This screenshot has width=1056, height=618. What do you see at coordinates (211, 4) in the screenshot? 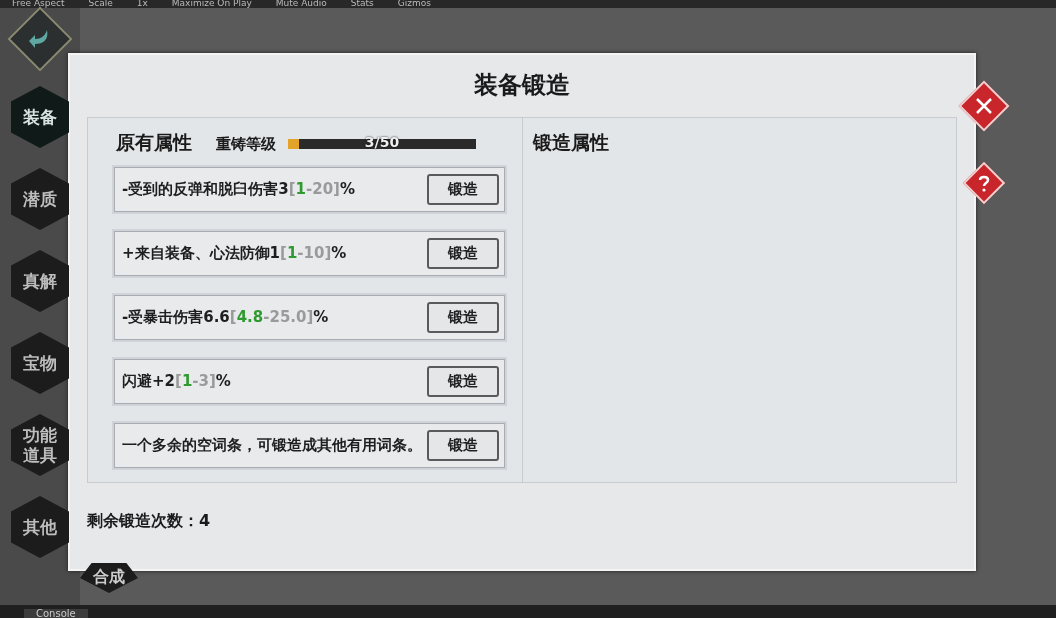
I see `toolbar-label: Maximize On Play` at bounding box center [211, 4].